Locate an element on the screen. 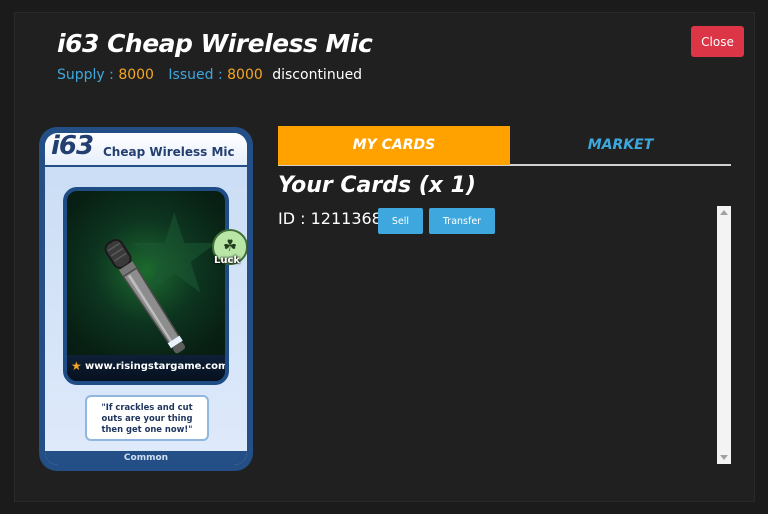  rarity-label: Common is located at coordinates (146, 458).